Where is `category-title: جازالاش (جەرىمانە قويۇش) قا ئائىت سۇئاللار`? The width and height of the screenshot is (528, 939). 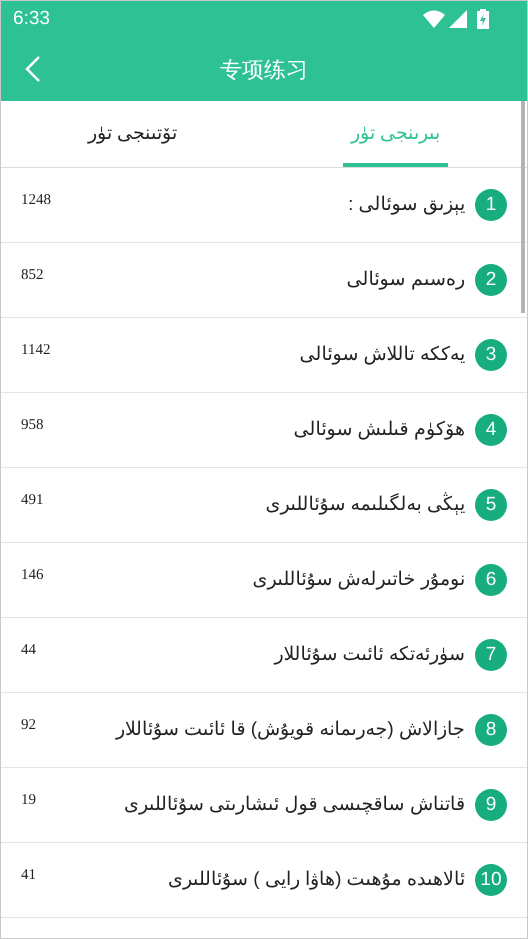
category-title: جازالاش (جەرىمانە قويۇش) قا ئائىت سۇئاللار is located at coordinates (290, 730).